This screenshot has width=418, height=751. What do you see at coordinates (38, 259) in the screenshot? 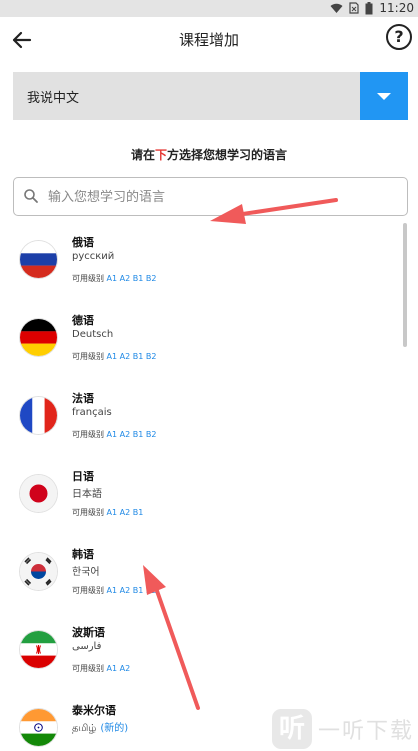
I see `russia-flag-icon` at bounding box center [38, 259].